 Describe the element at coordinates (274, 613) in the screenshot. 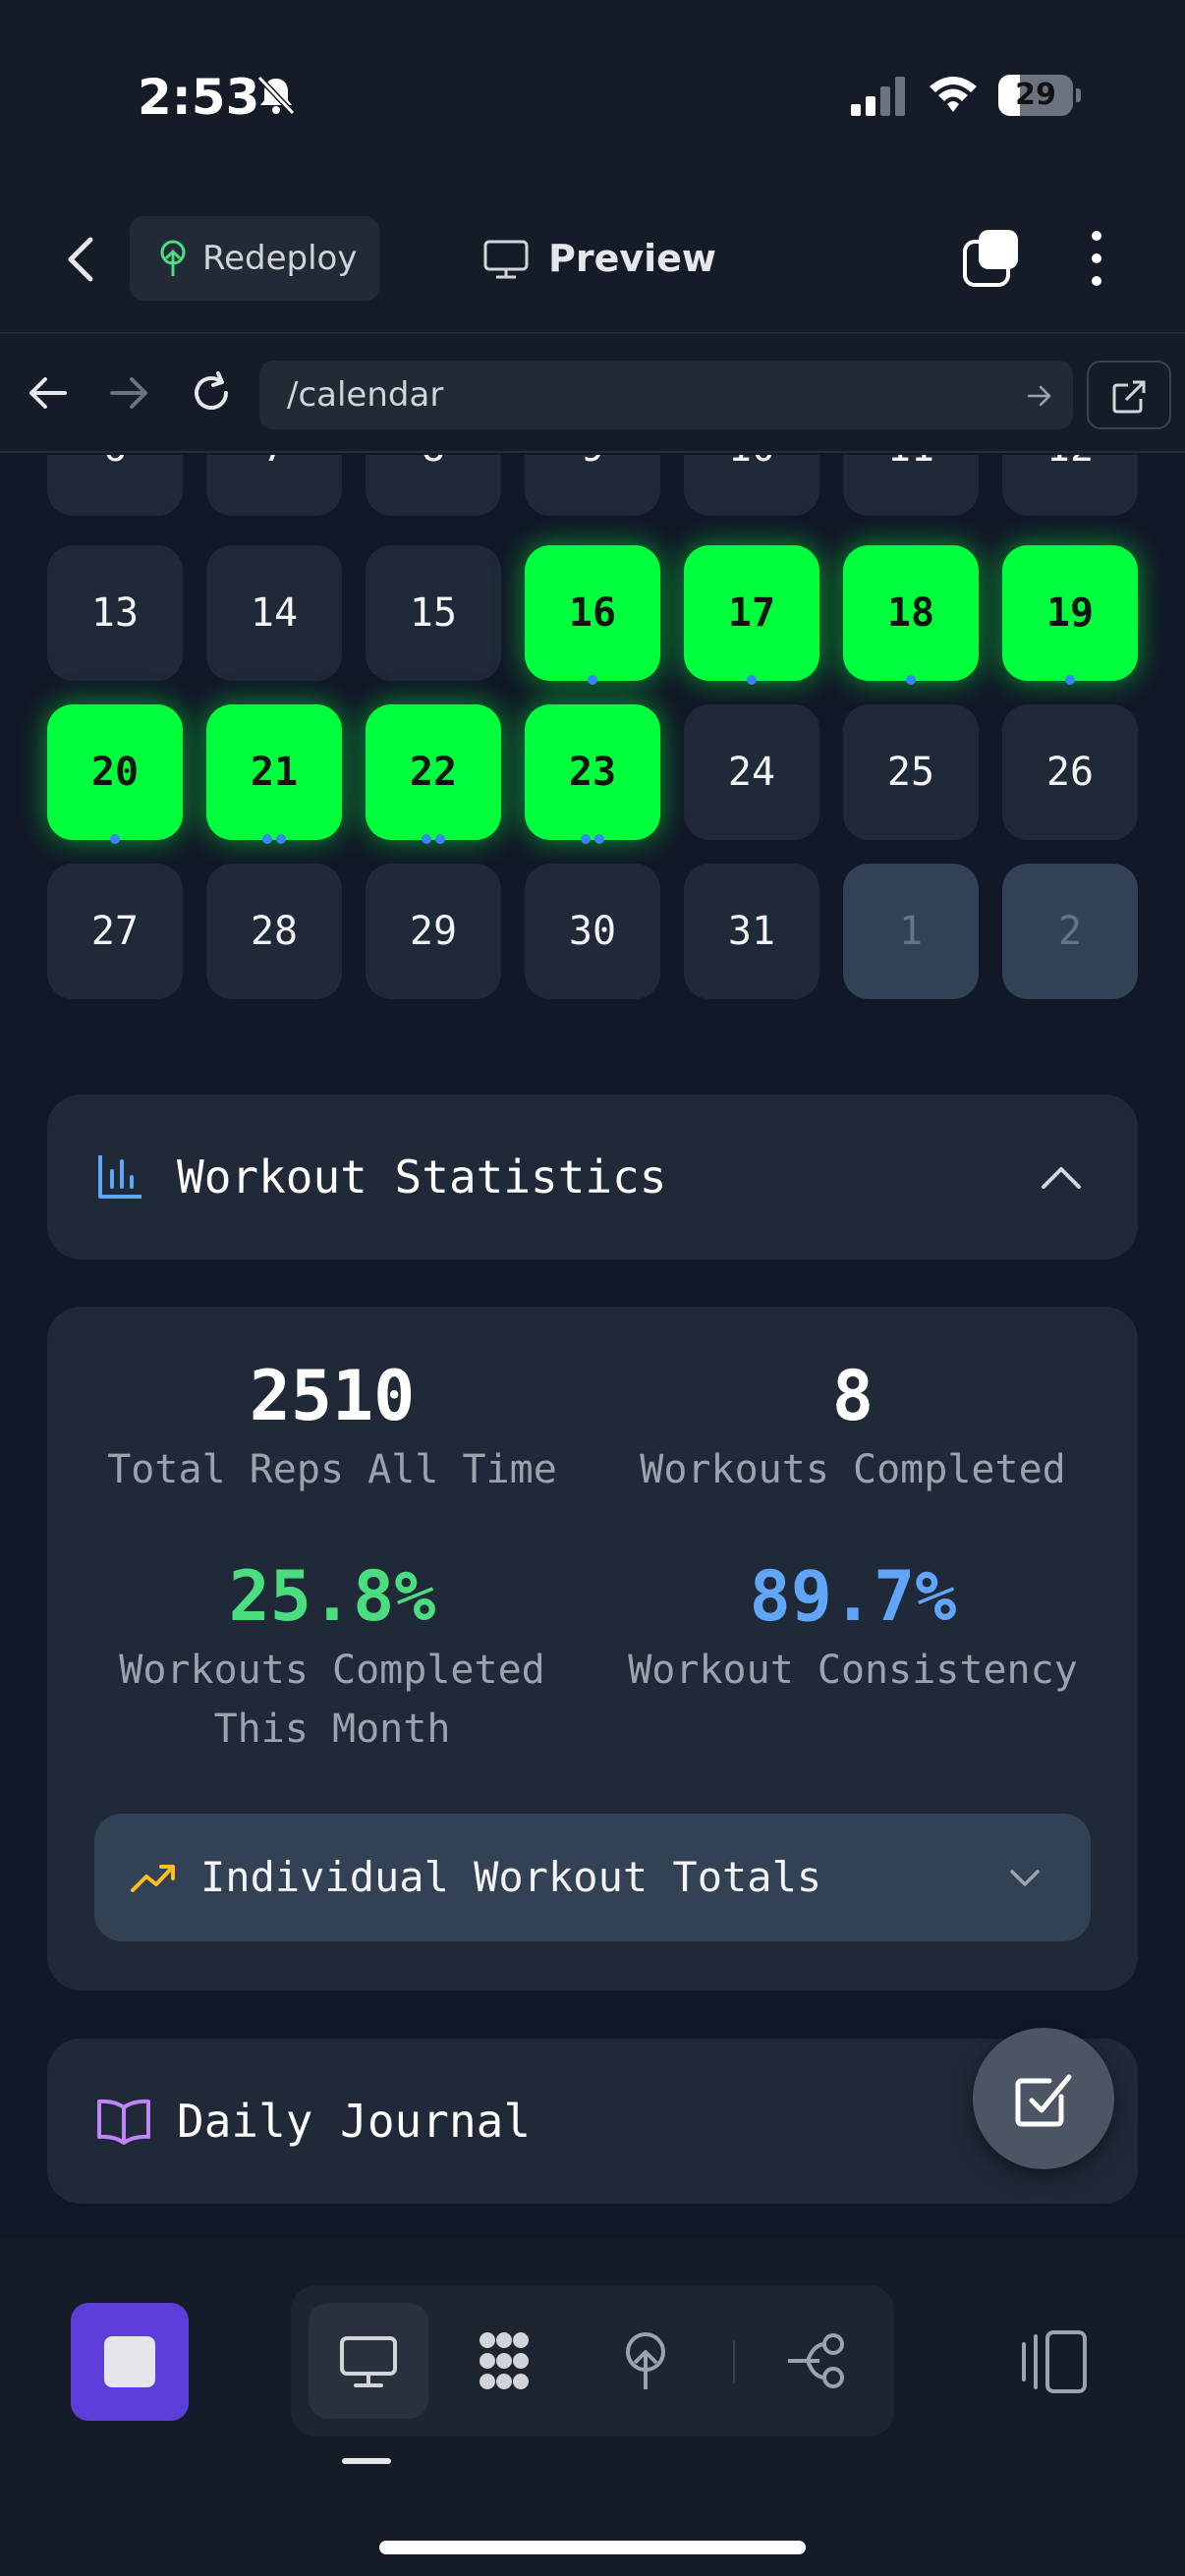

I see `calendar-day: 14` at that location.